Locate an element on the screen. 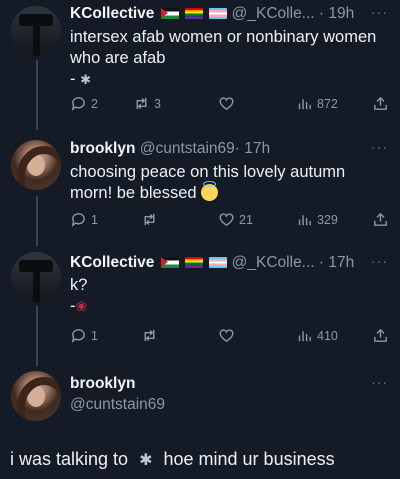 Image resolution: width=400 pixels, height=479 pixels. views-button: 410 is located at coordinates (317, 335).